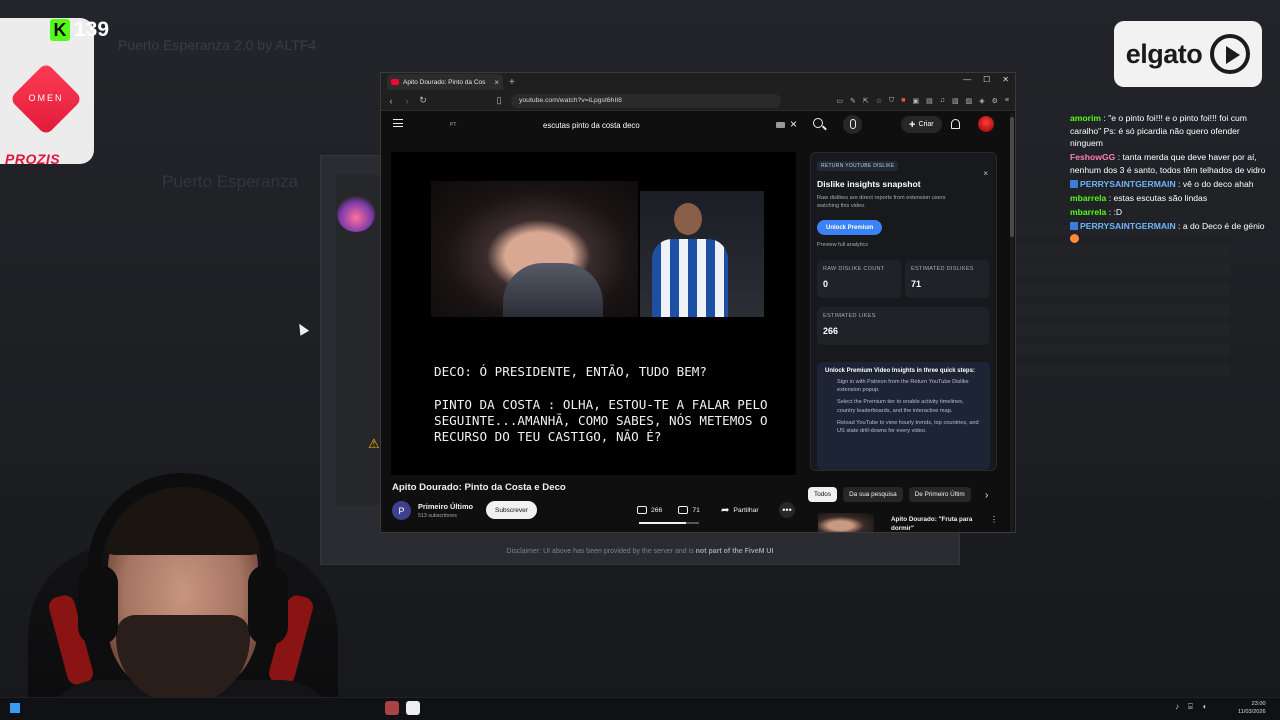  What do you see at coordinates (356, 214) in the screenshot?
I see `server-logo` at bounding box center [356, 214].